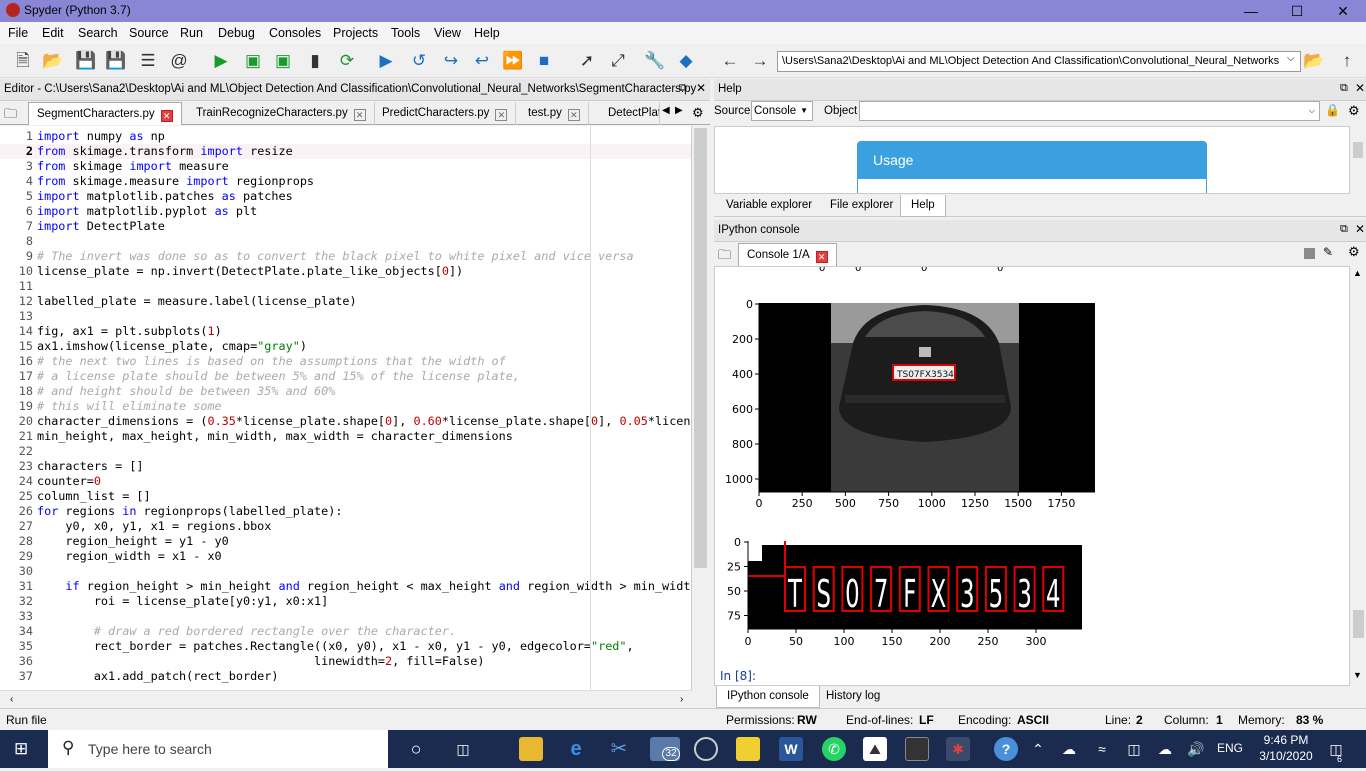  Describe the element at coordinates (345, 241) in the screenshot. I see `code-line: 8` at that location.